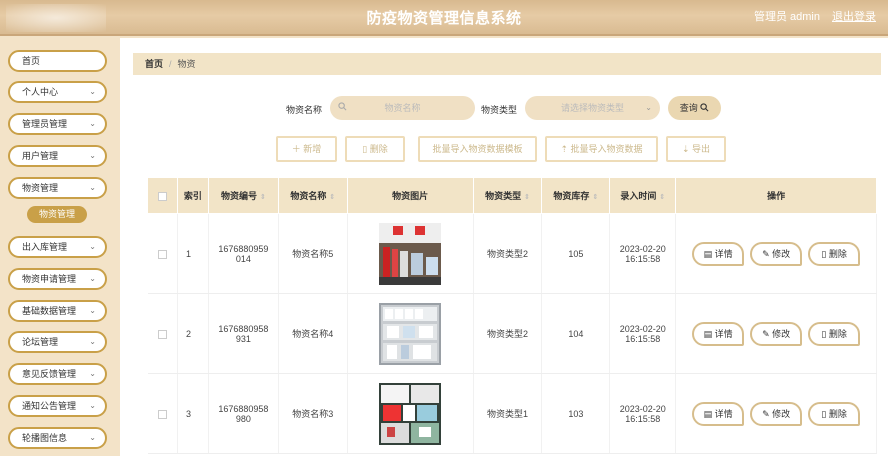  Describe the element at coordinates (57, 61) in the screenshot. I see `sidebar-item-home: 首页` at that location.